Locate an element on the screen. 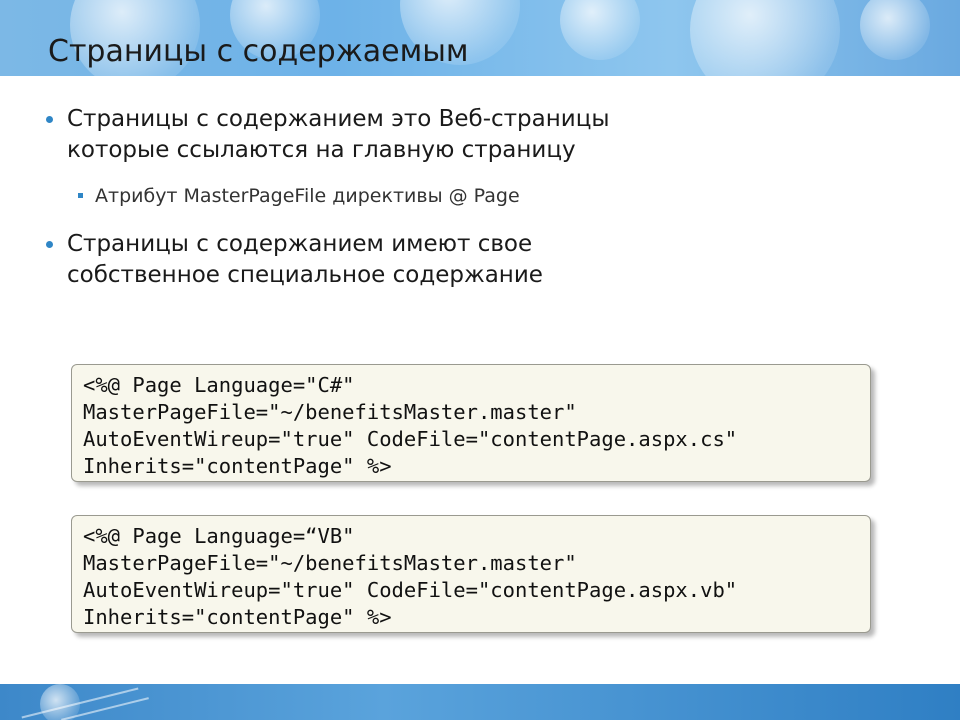  code-line: <%@ Page Language="C#" is located at coordinates (219, 385).